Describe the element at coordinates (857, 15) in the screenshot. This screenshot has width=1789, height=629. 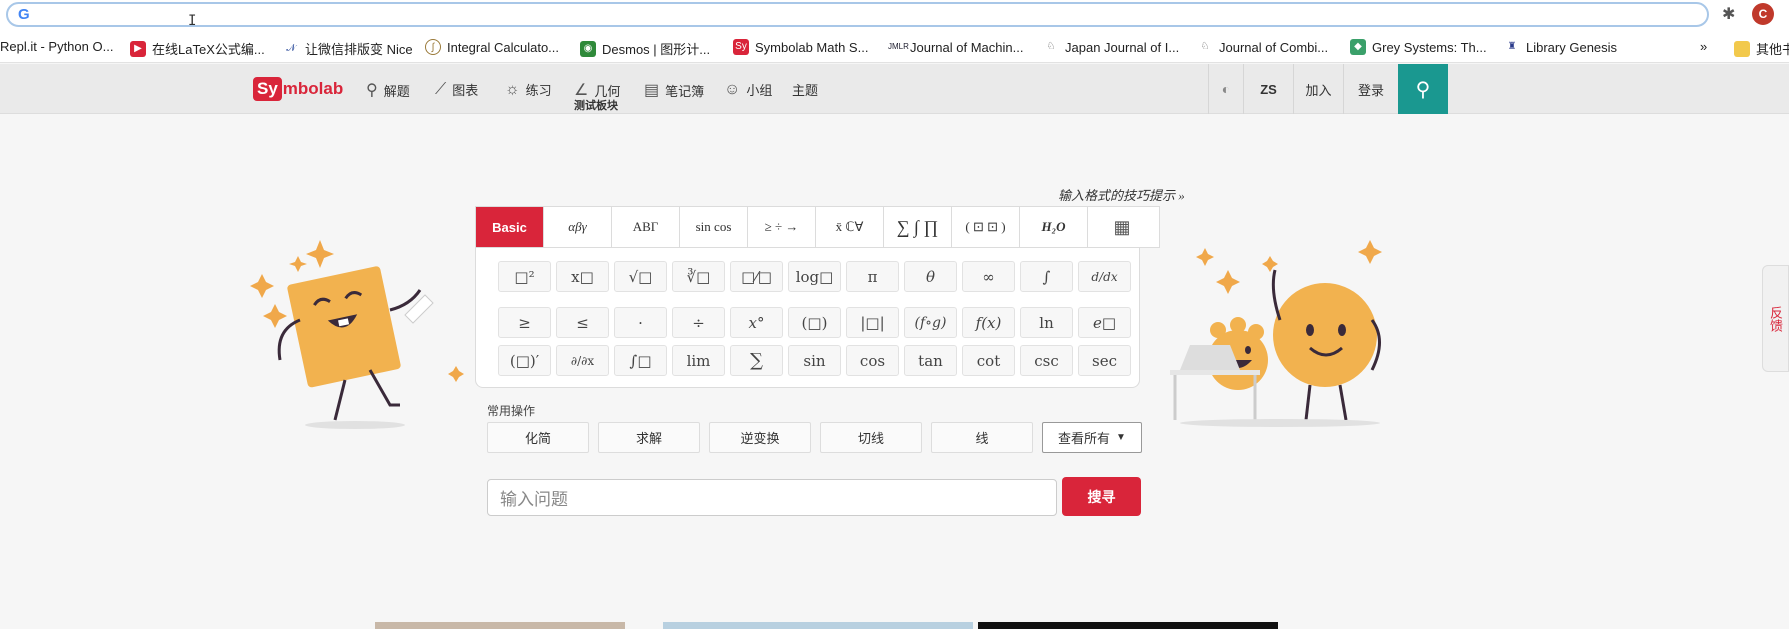
I see `address-bar: G I` at that location.